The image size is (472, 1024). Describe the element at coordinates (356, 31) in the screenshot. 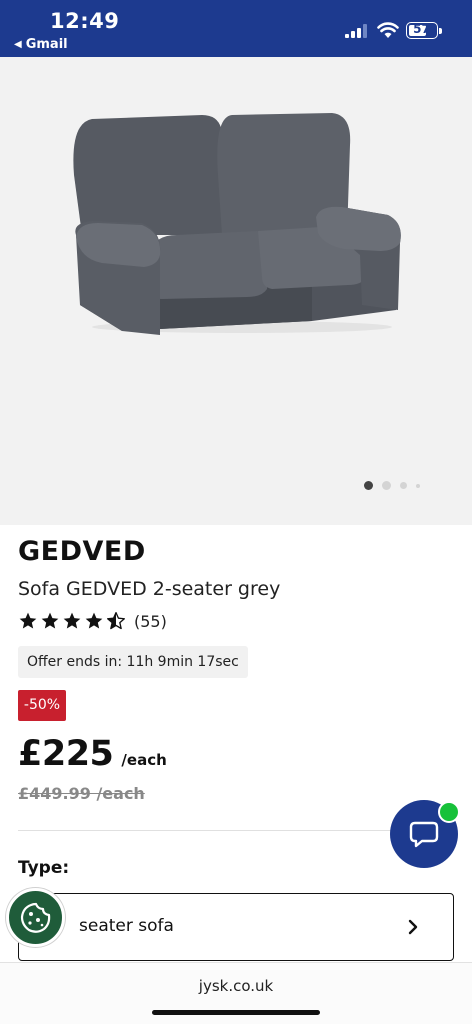

I see `signal-icon` at that location.